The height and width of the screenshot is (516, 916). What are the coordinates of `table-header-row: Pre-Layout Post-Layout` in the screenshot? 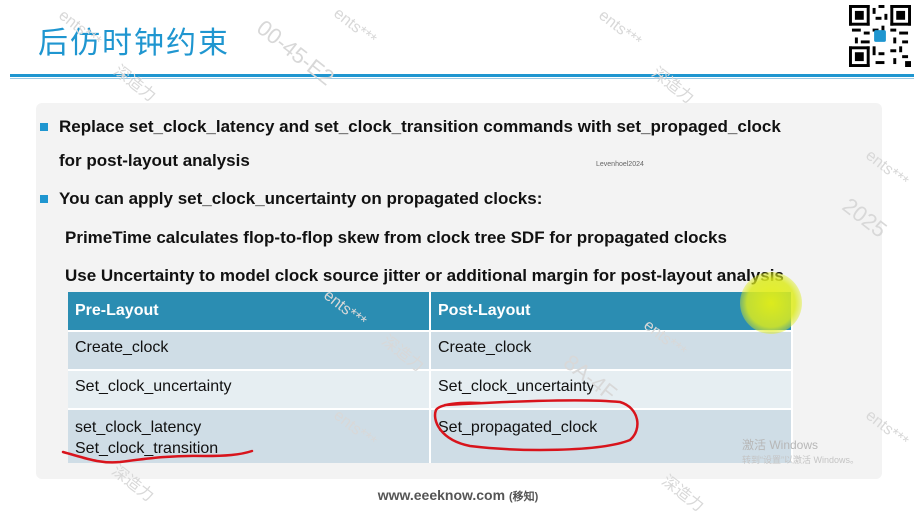 It's located at (430, 311).